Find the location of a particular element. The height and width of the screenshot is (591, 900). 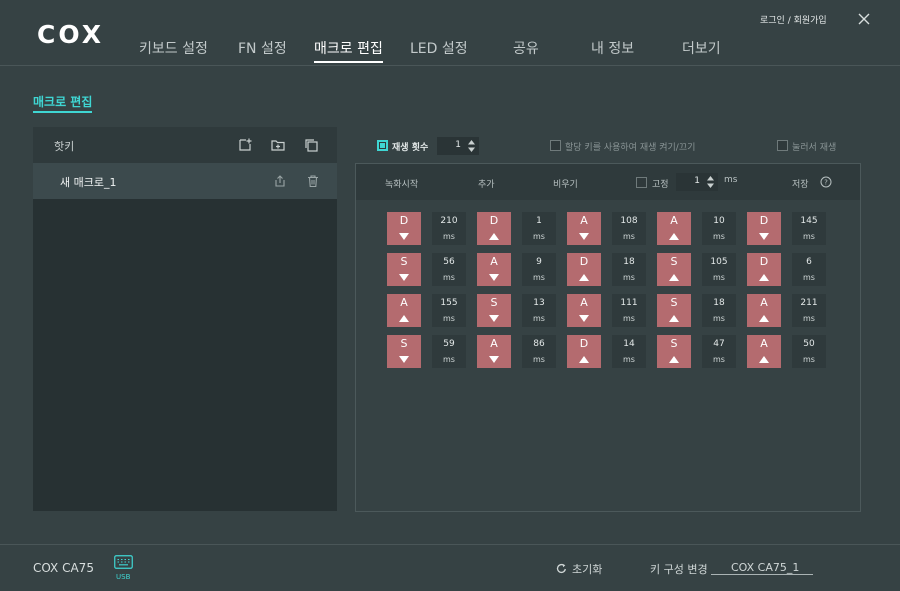

hold-to-play-checkbox is located at coordinates (782, 145).